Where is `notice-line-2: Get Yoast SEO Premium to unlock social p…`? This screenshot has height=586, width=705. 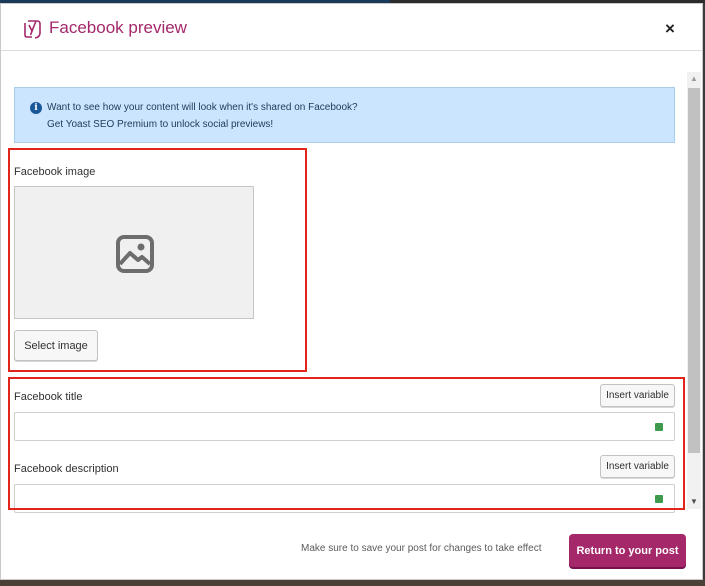 notice-line-2: Get Yoast SEO Premium to unlock social p… is located at coordinates (160, 124).